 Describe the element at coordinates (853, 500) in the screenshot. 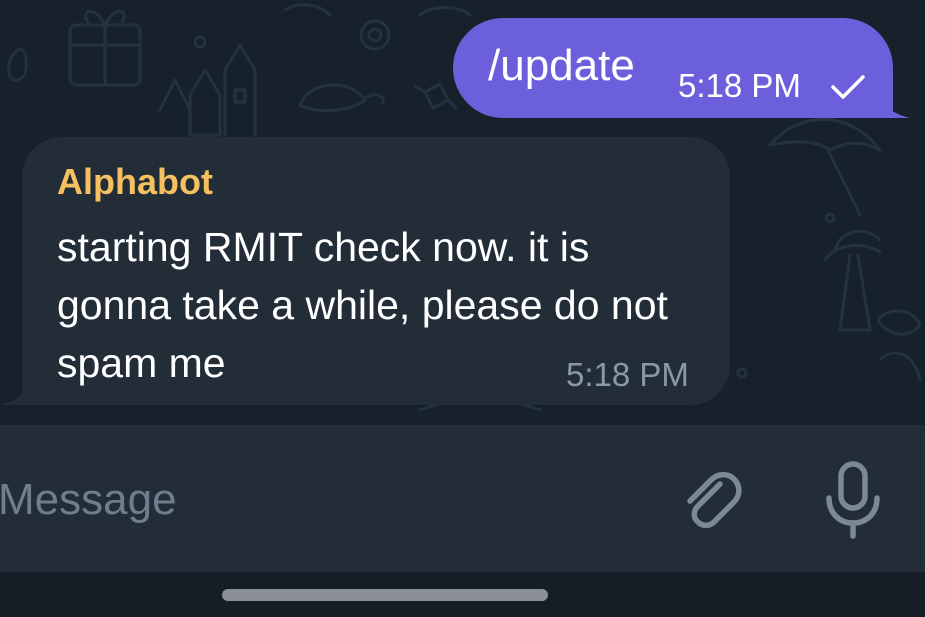

I see `microphone-icon` at that location.